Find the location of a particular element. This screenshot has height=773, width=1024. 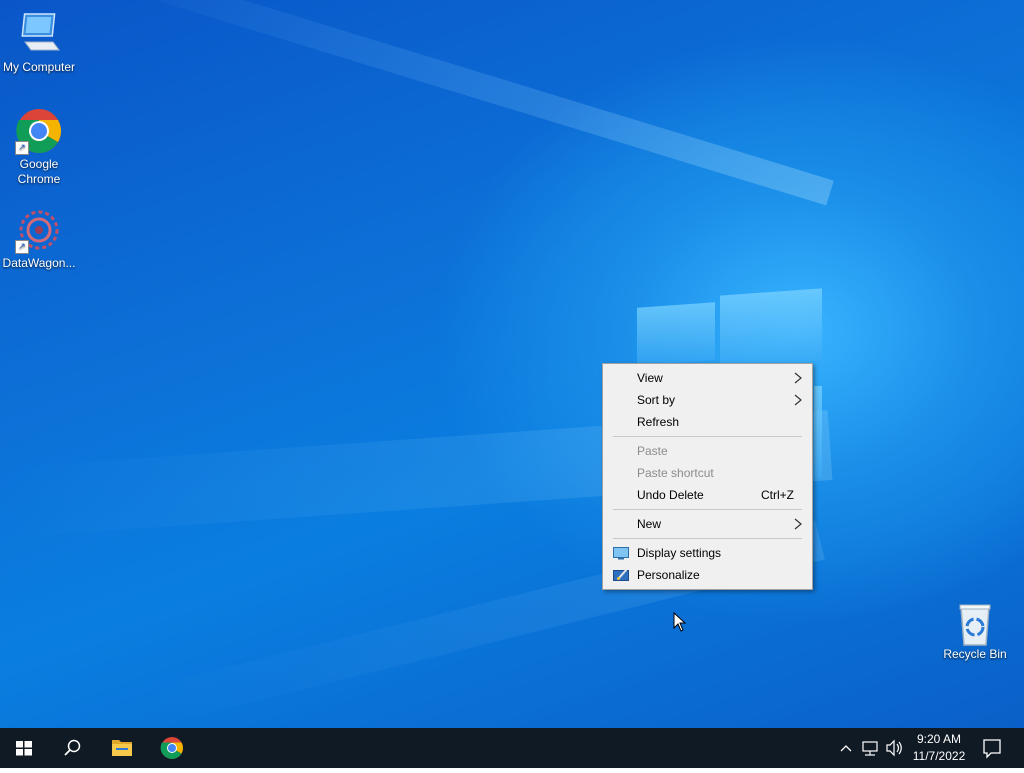

menu-item-paste-shortcut: Paste shortcut is located at coordinates (707, 473).